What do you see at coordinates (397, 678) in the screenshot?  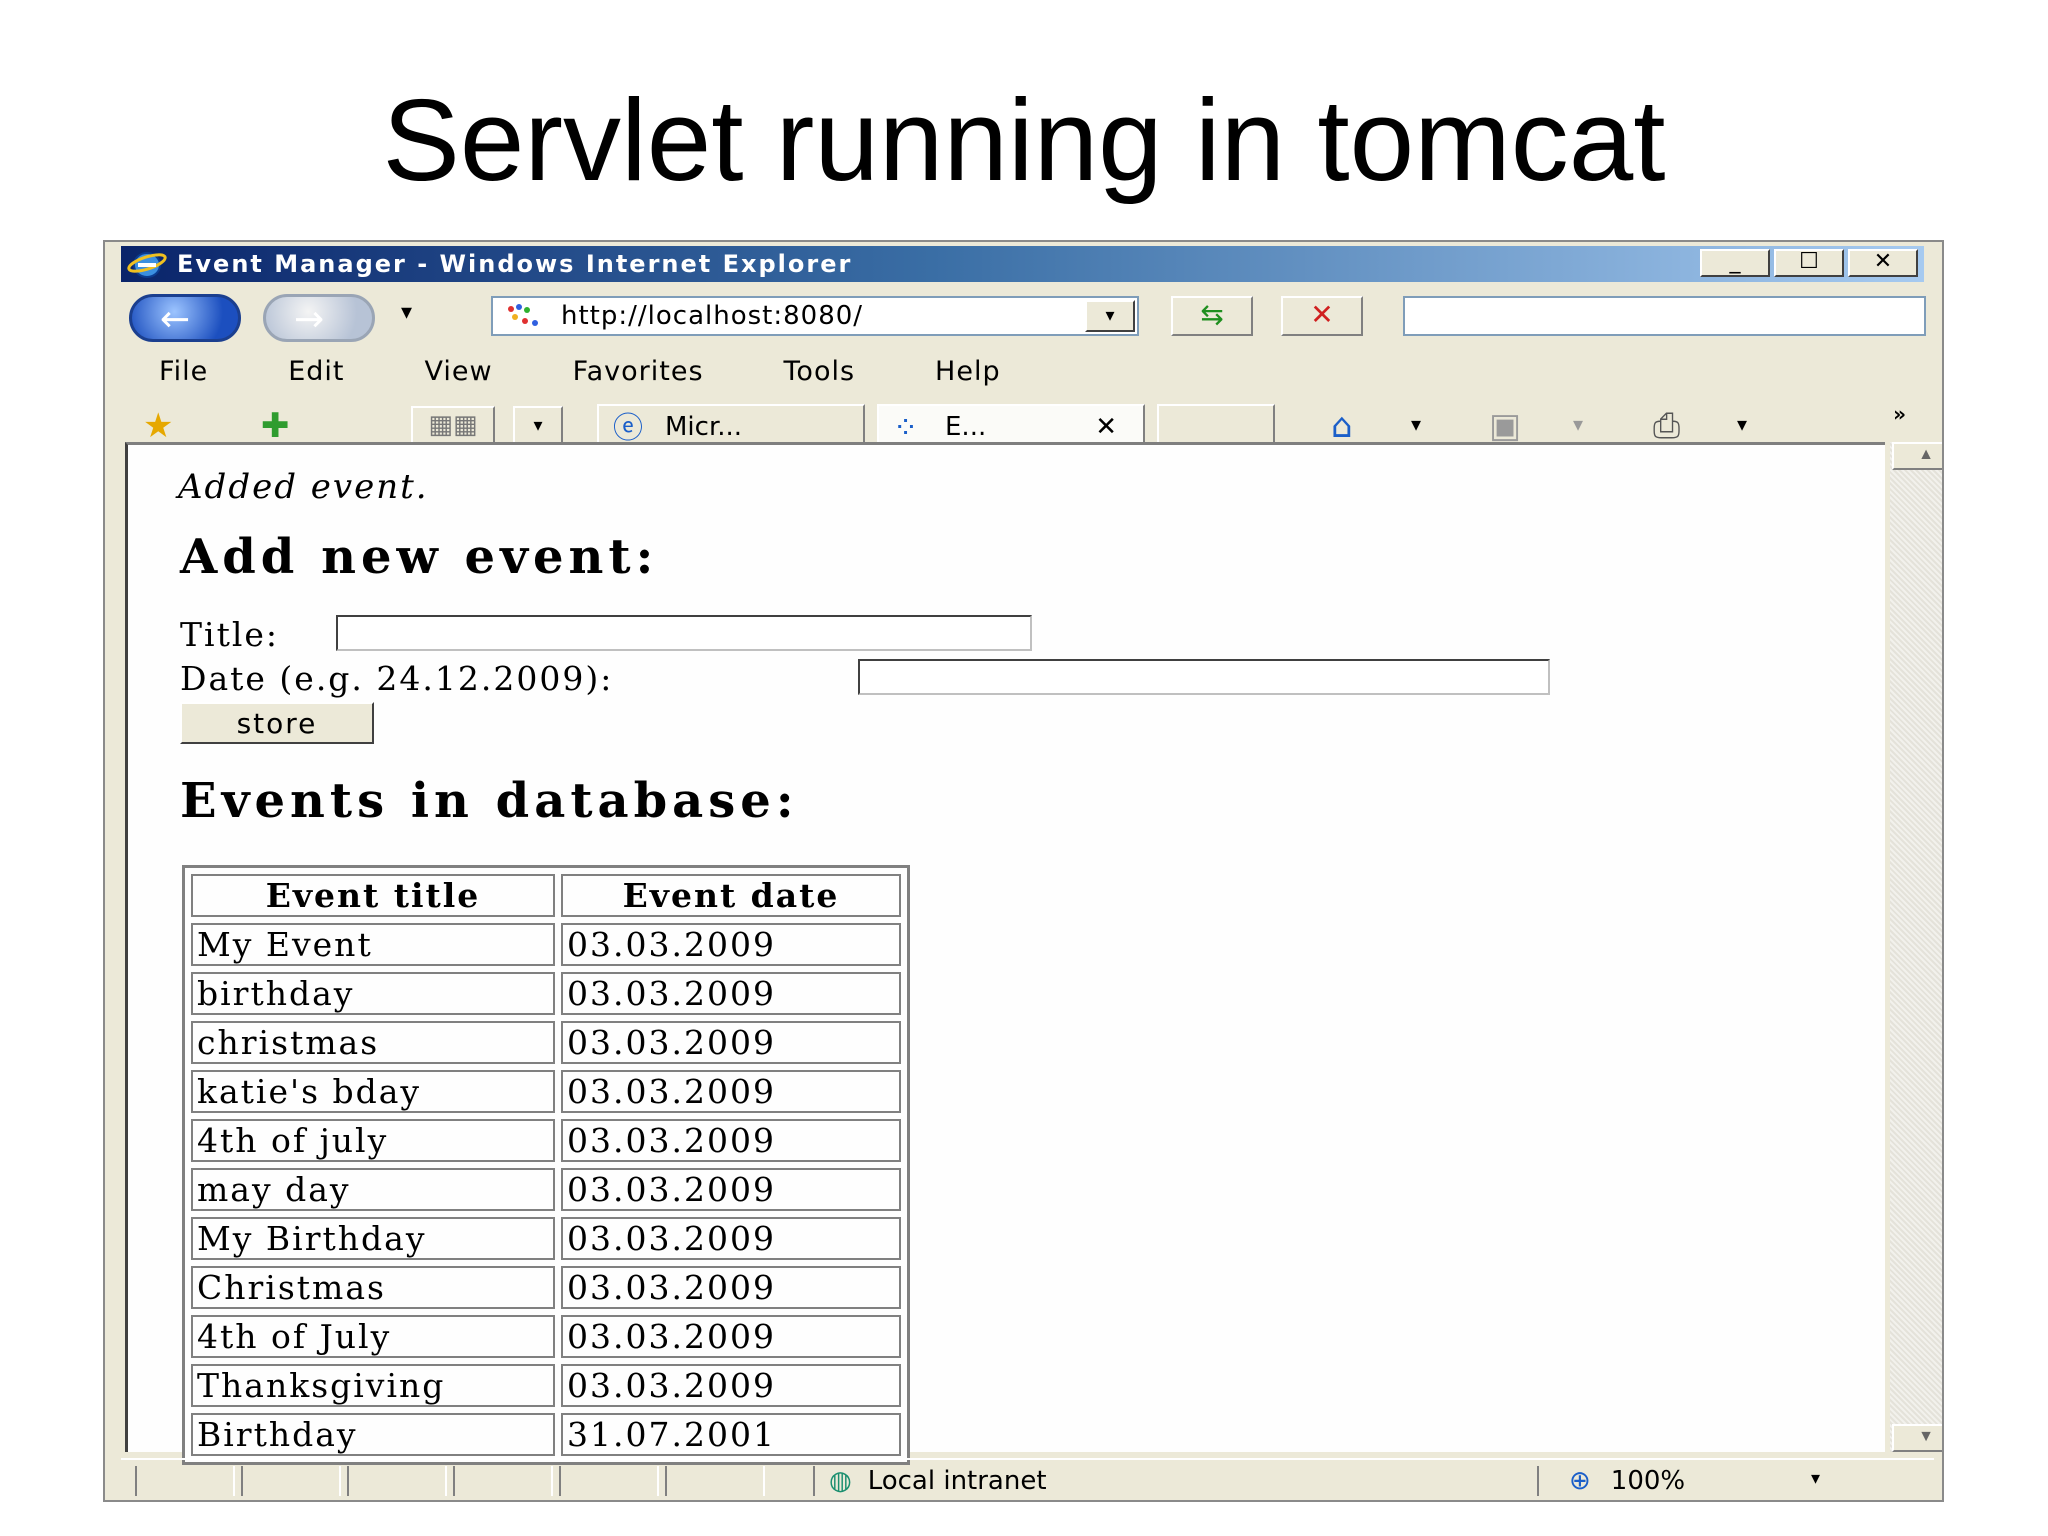 I see `date-label: Date (e.g. 24.12.2009):` at bounding box center [397, 678].